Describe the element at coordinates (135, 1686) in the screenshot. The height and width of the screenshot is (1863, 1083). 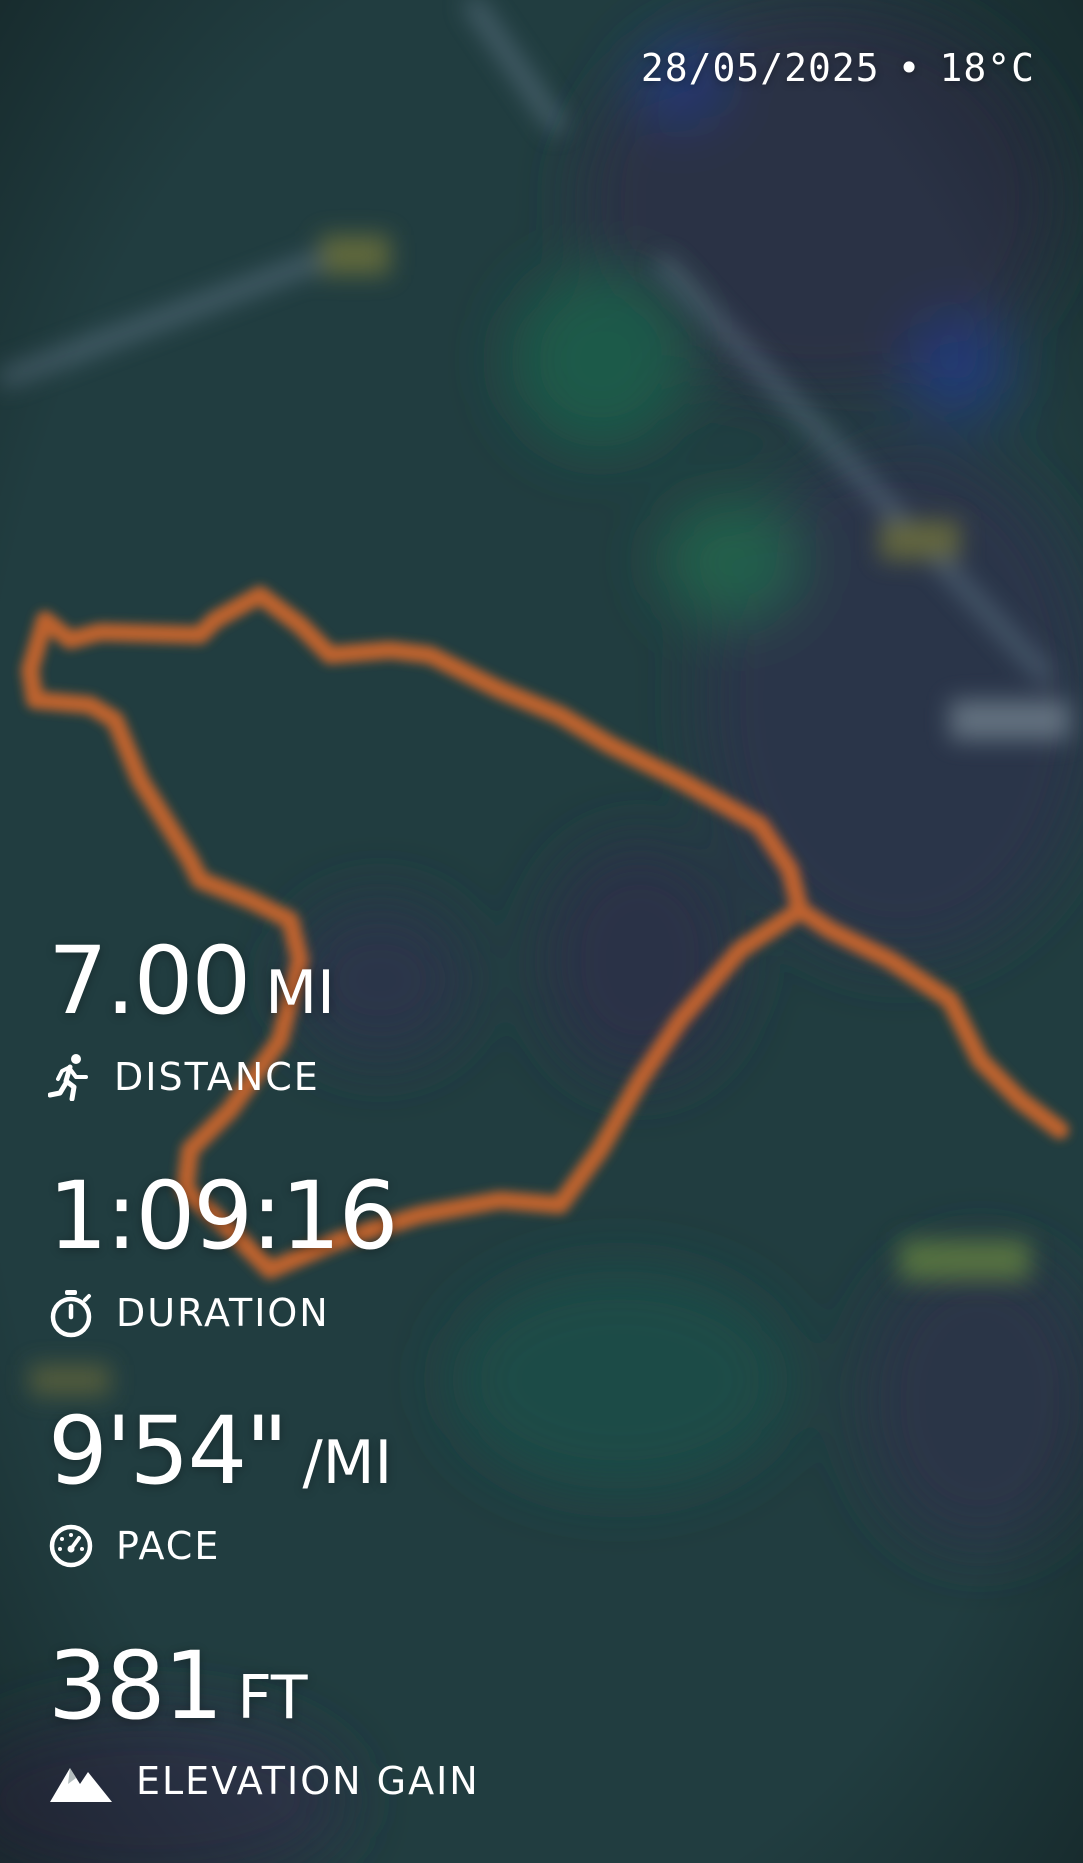
I see `elevation-value: 381` at that location.